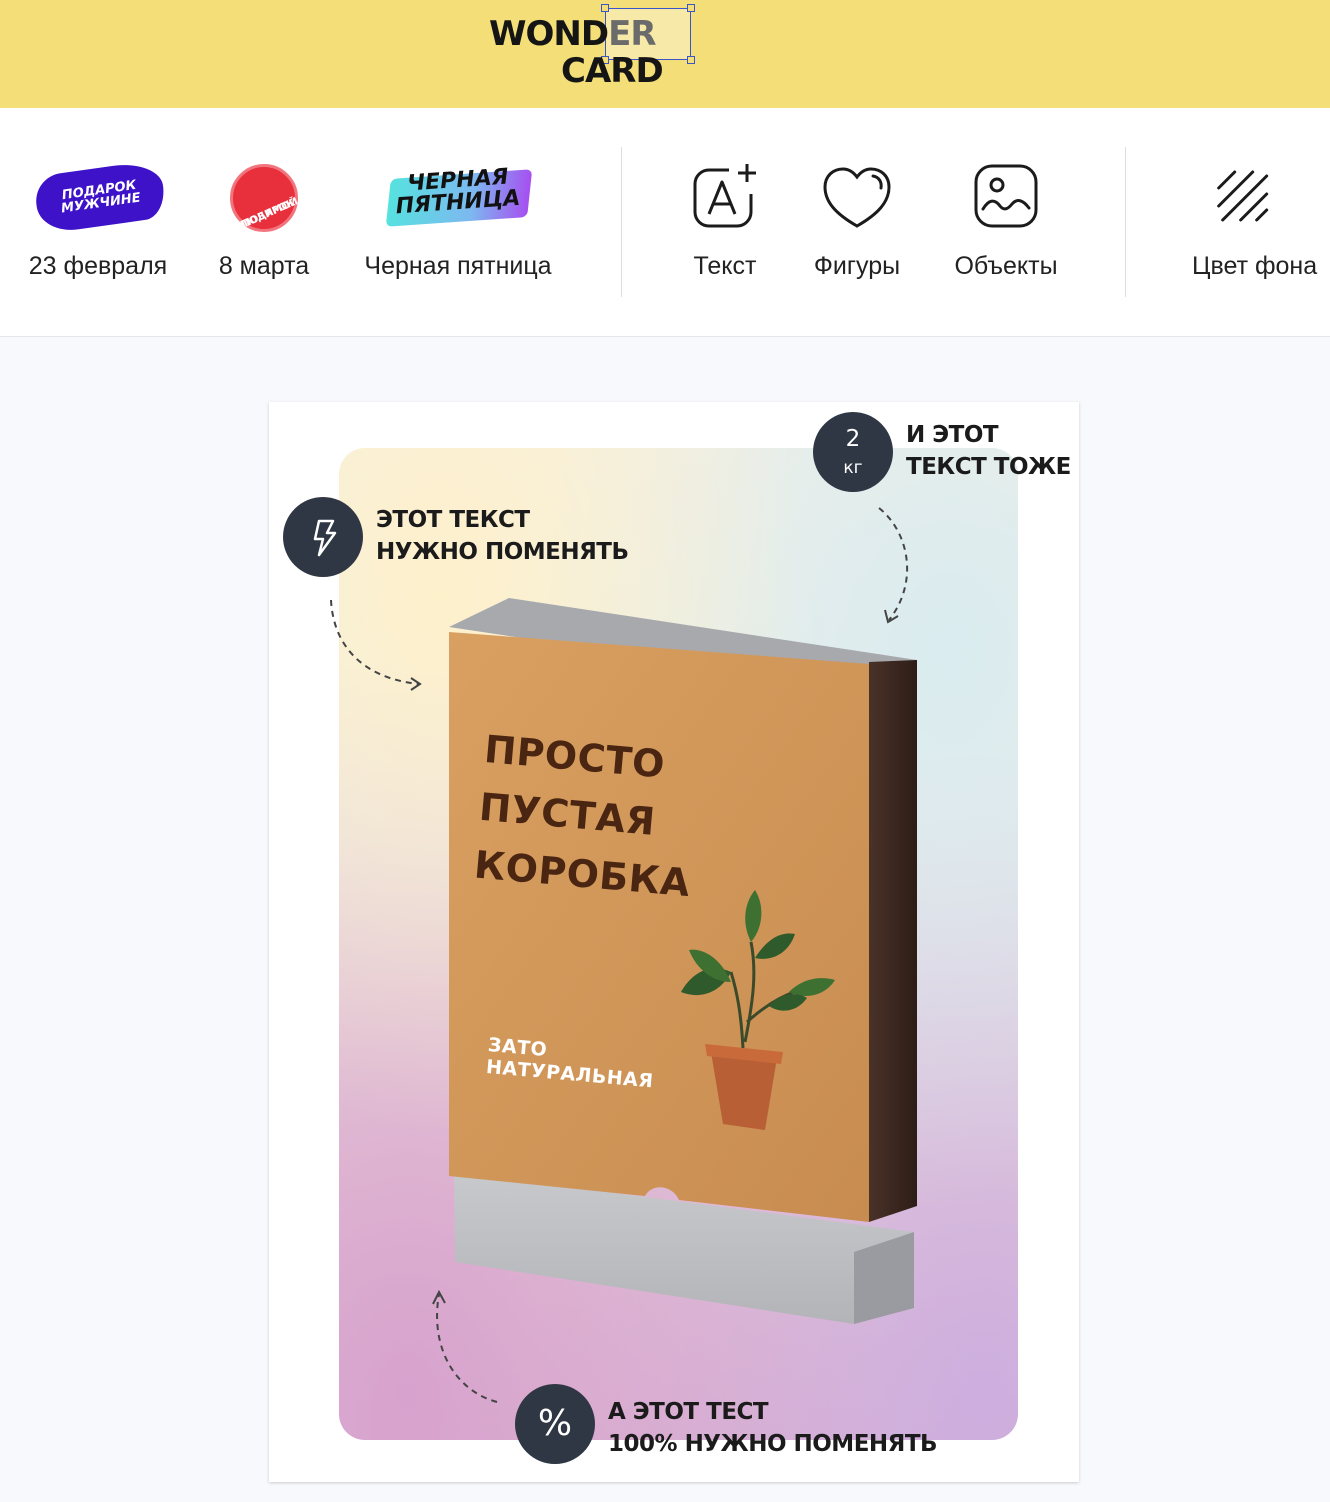 This screenshot has width=1330, height=1502. I want to click on box-title: ПРОСТО ПУСТАЯ КОРОБКА, so click(587, 816).